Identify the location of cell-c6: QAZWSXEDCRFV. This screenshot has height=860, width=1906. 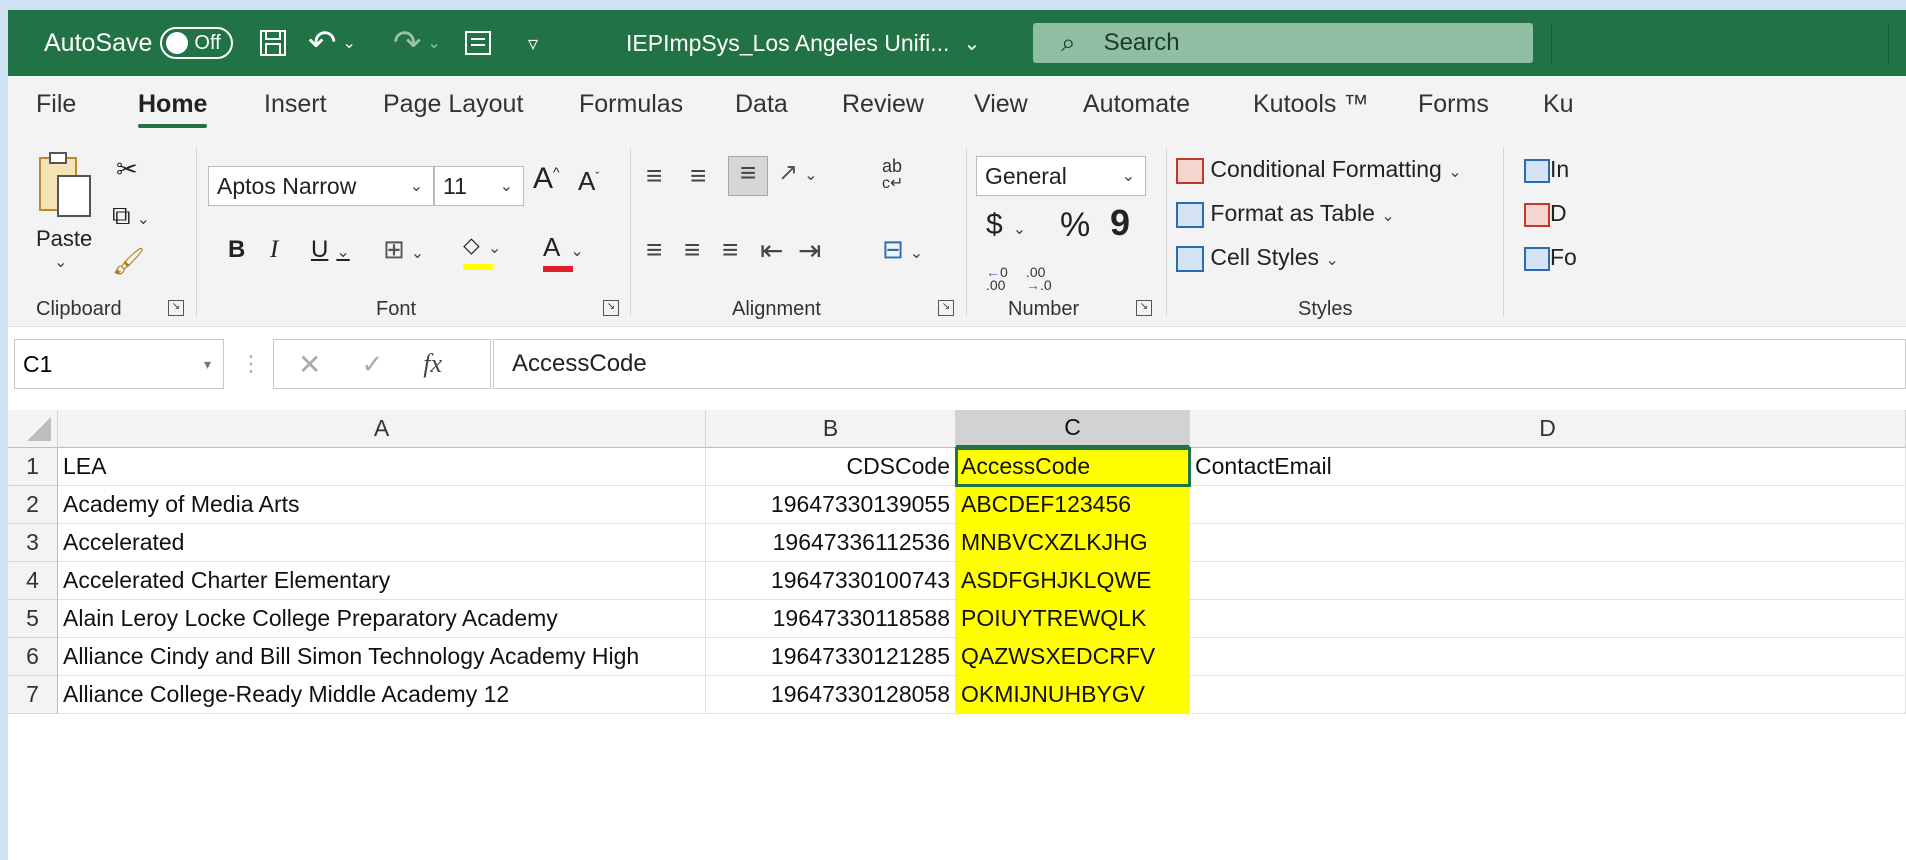
(1073, 657).